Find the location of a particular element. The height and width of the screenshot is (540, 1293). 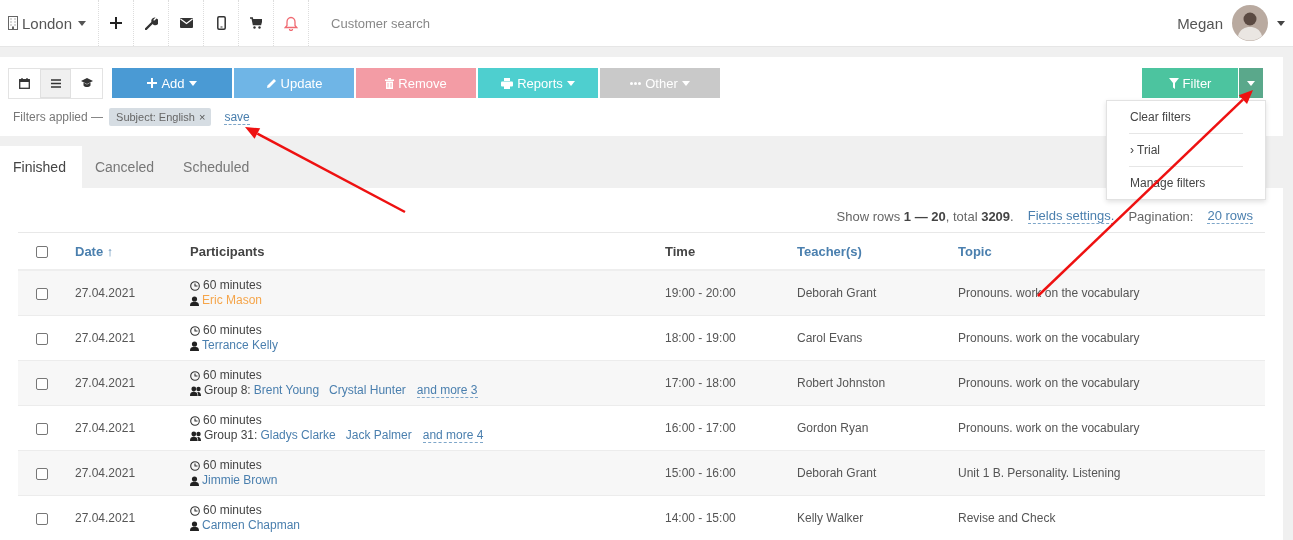

user-name: Megan is located at coordinates (1200, 23).